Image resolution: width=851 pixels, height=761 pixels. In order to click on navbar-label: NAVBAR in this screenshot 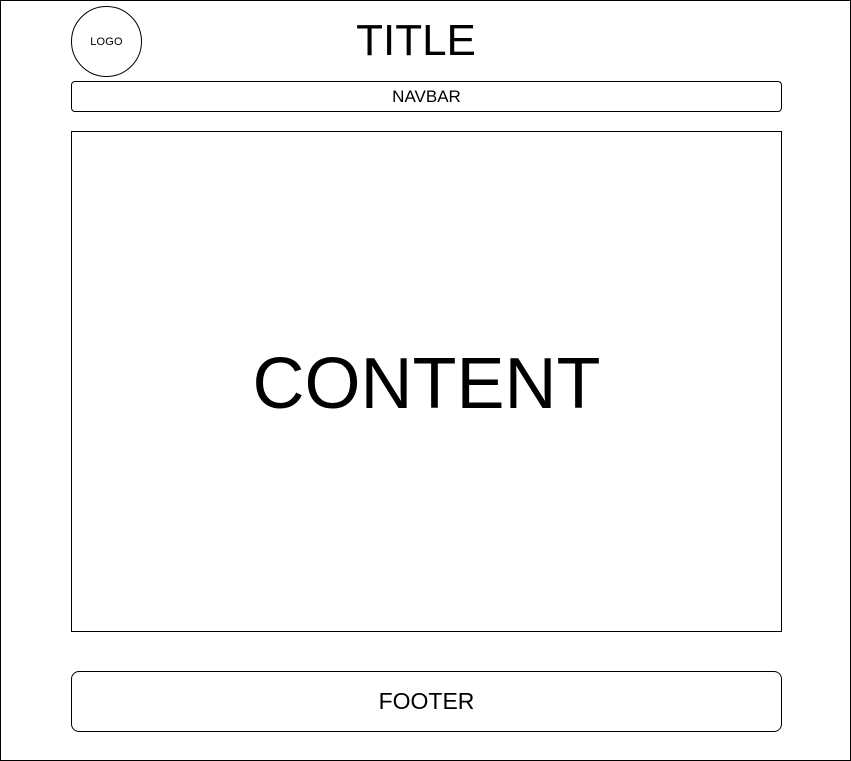, I will do `click(426, 96)`.